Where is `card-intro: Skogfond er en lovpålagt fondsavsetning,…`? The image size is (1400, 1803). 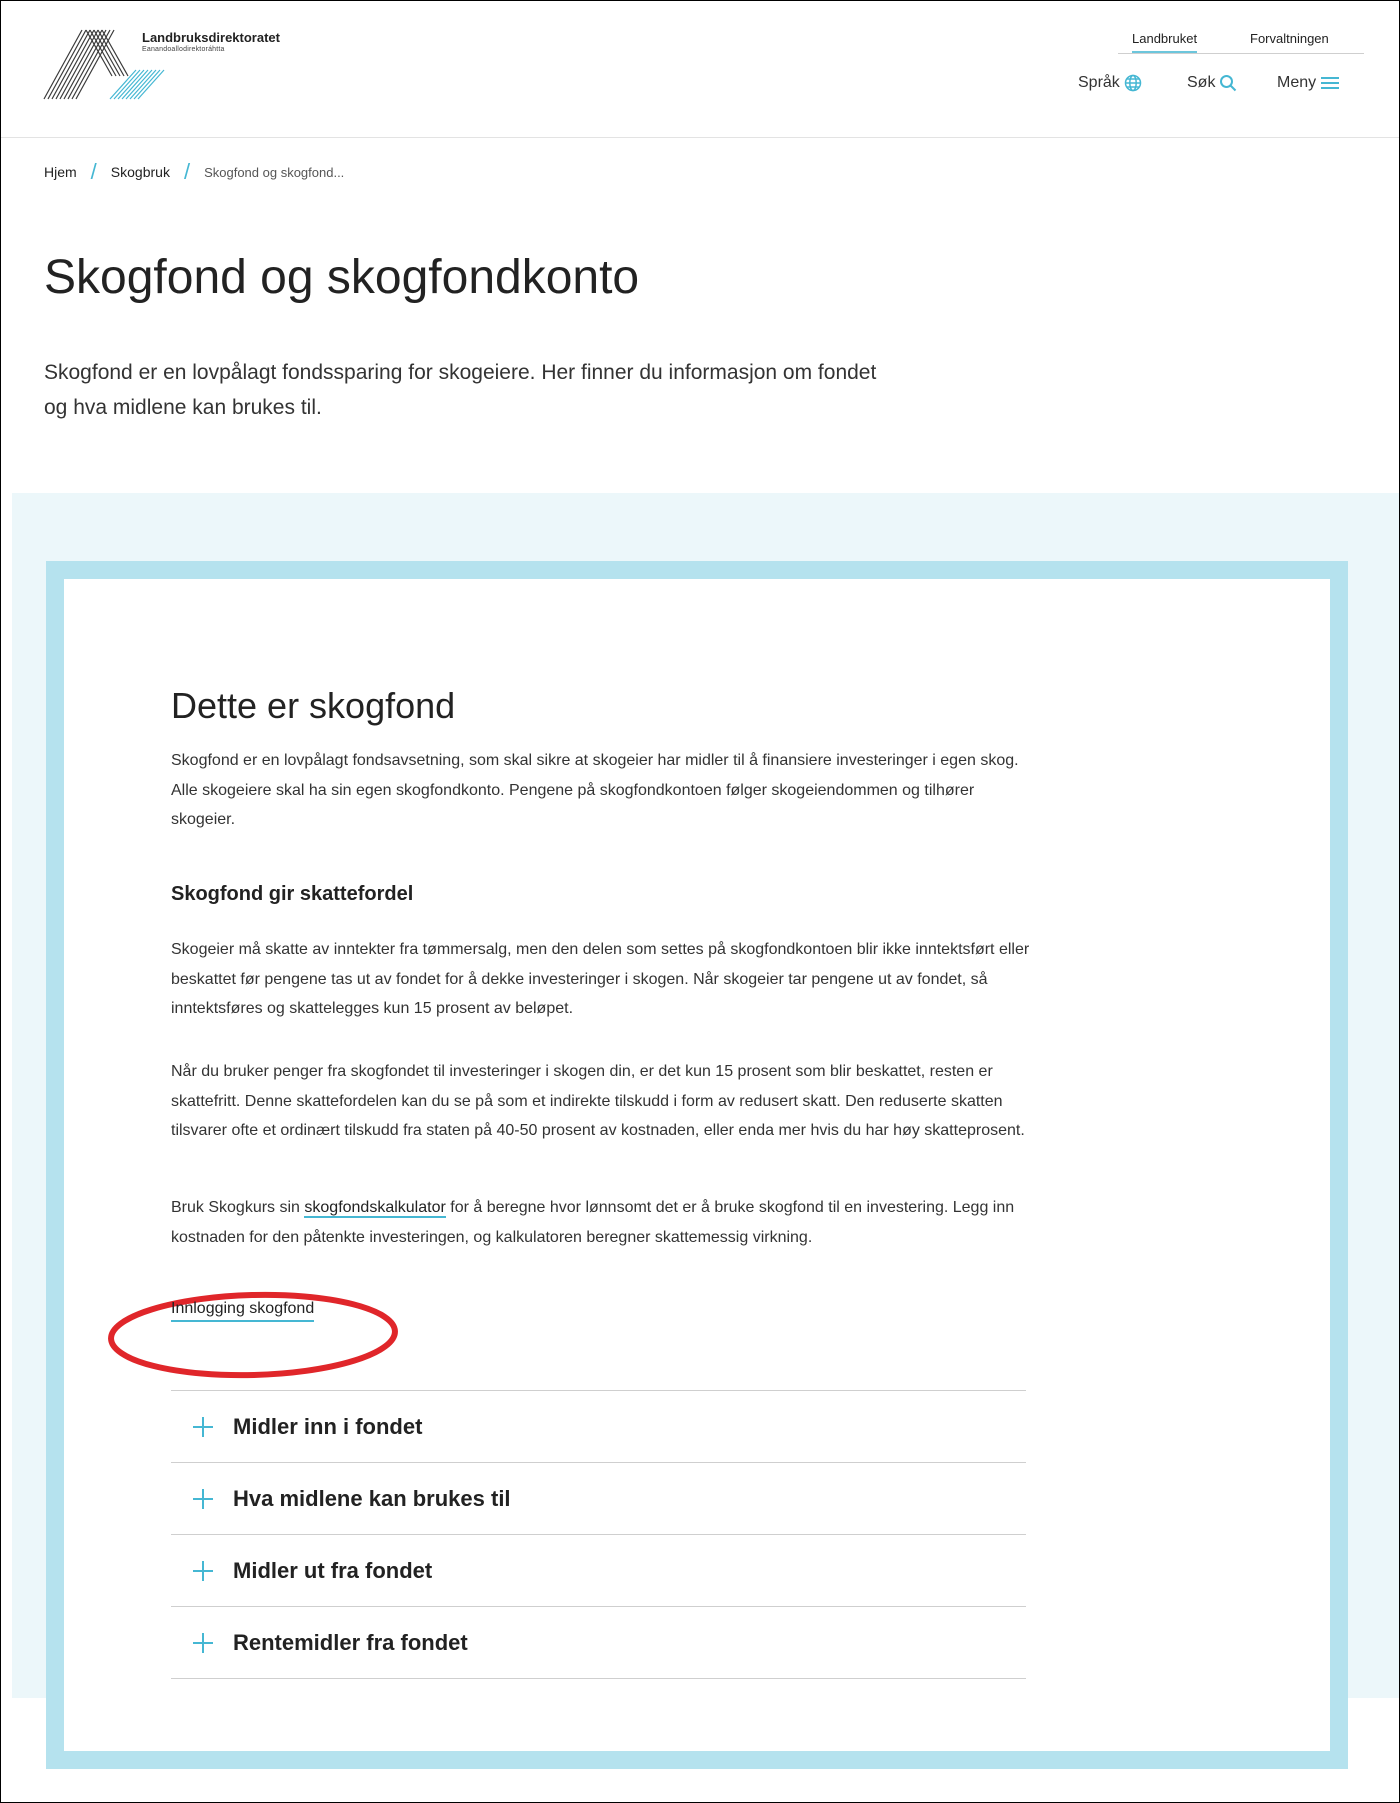
card-intro: Skogfond er en lovpålagt fondsavsetning,… is located at coordinates (595, 790).